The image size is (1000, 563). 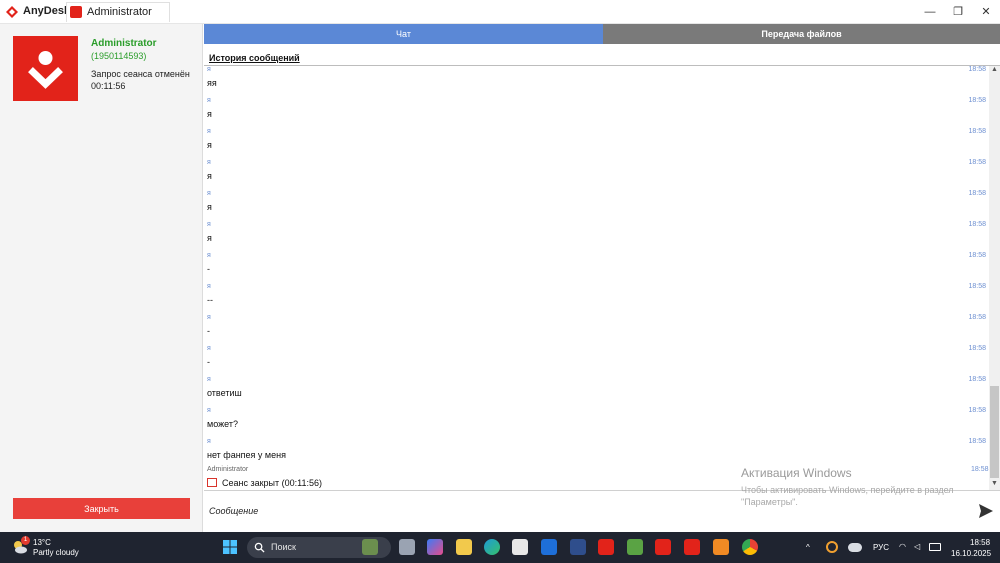 I want to click on weather-badge: 1, so click(x=25, y=540).